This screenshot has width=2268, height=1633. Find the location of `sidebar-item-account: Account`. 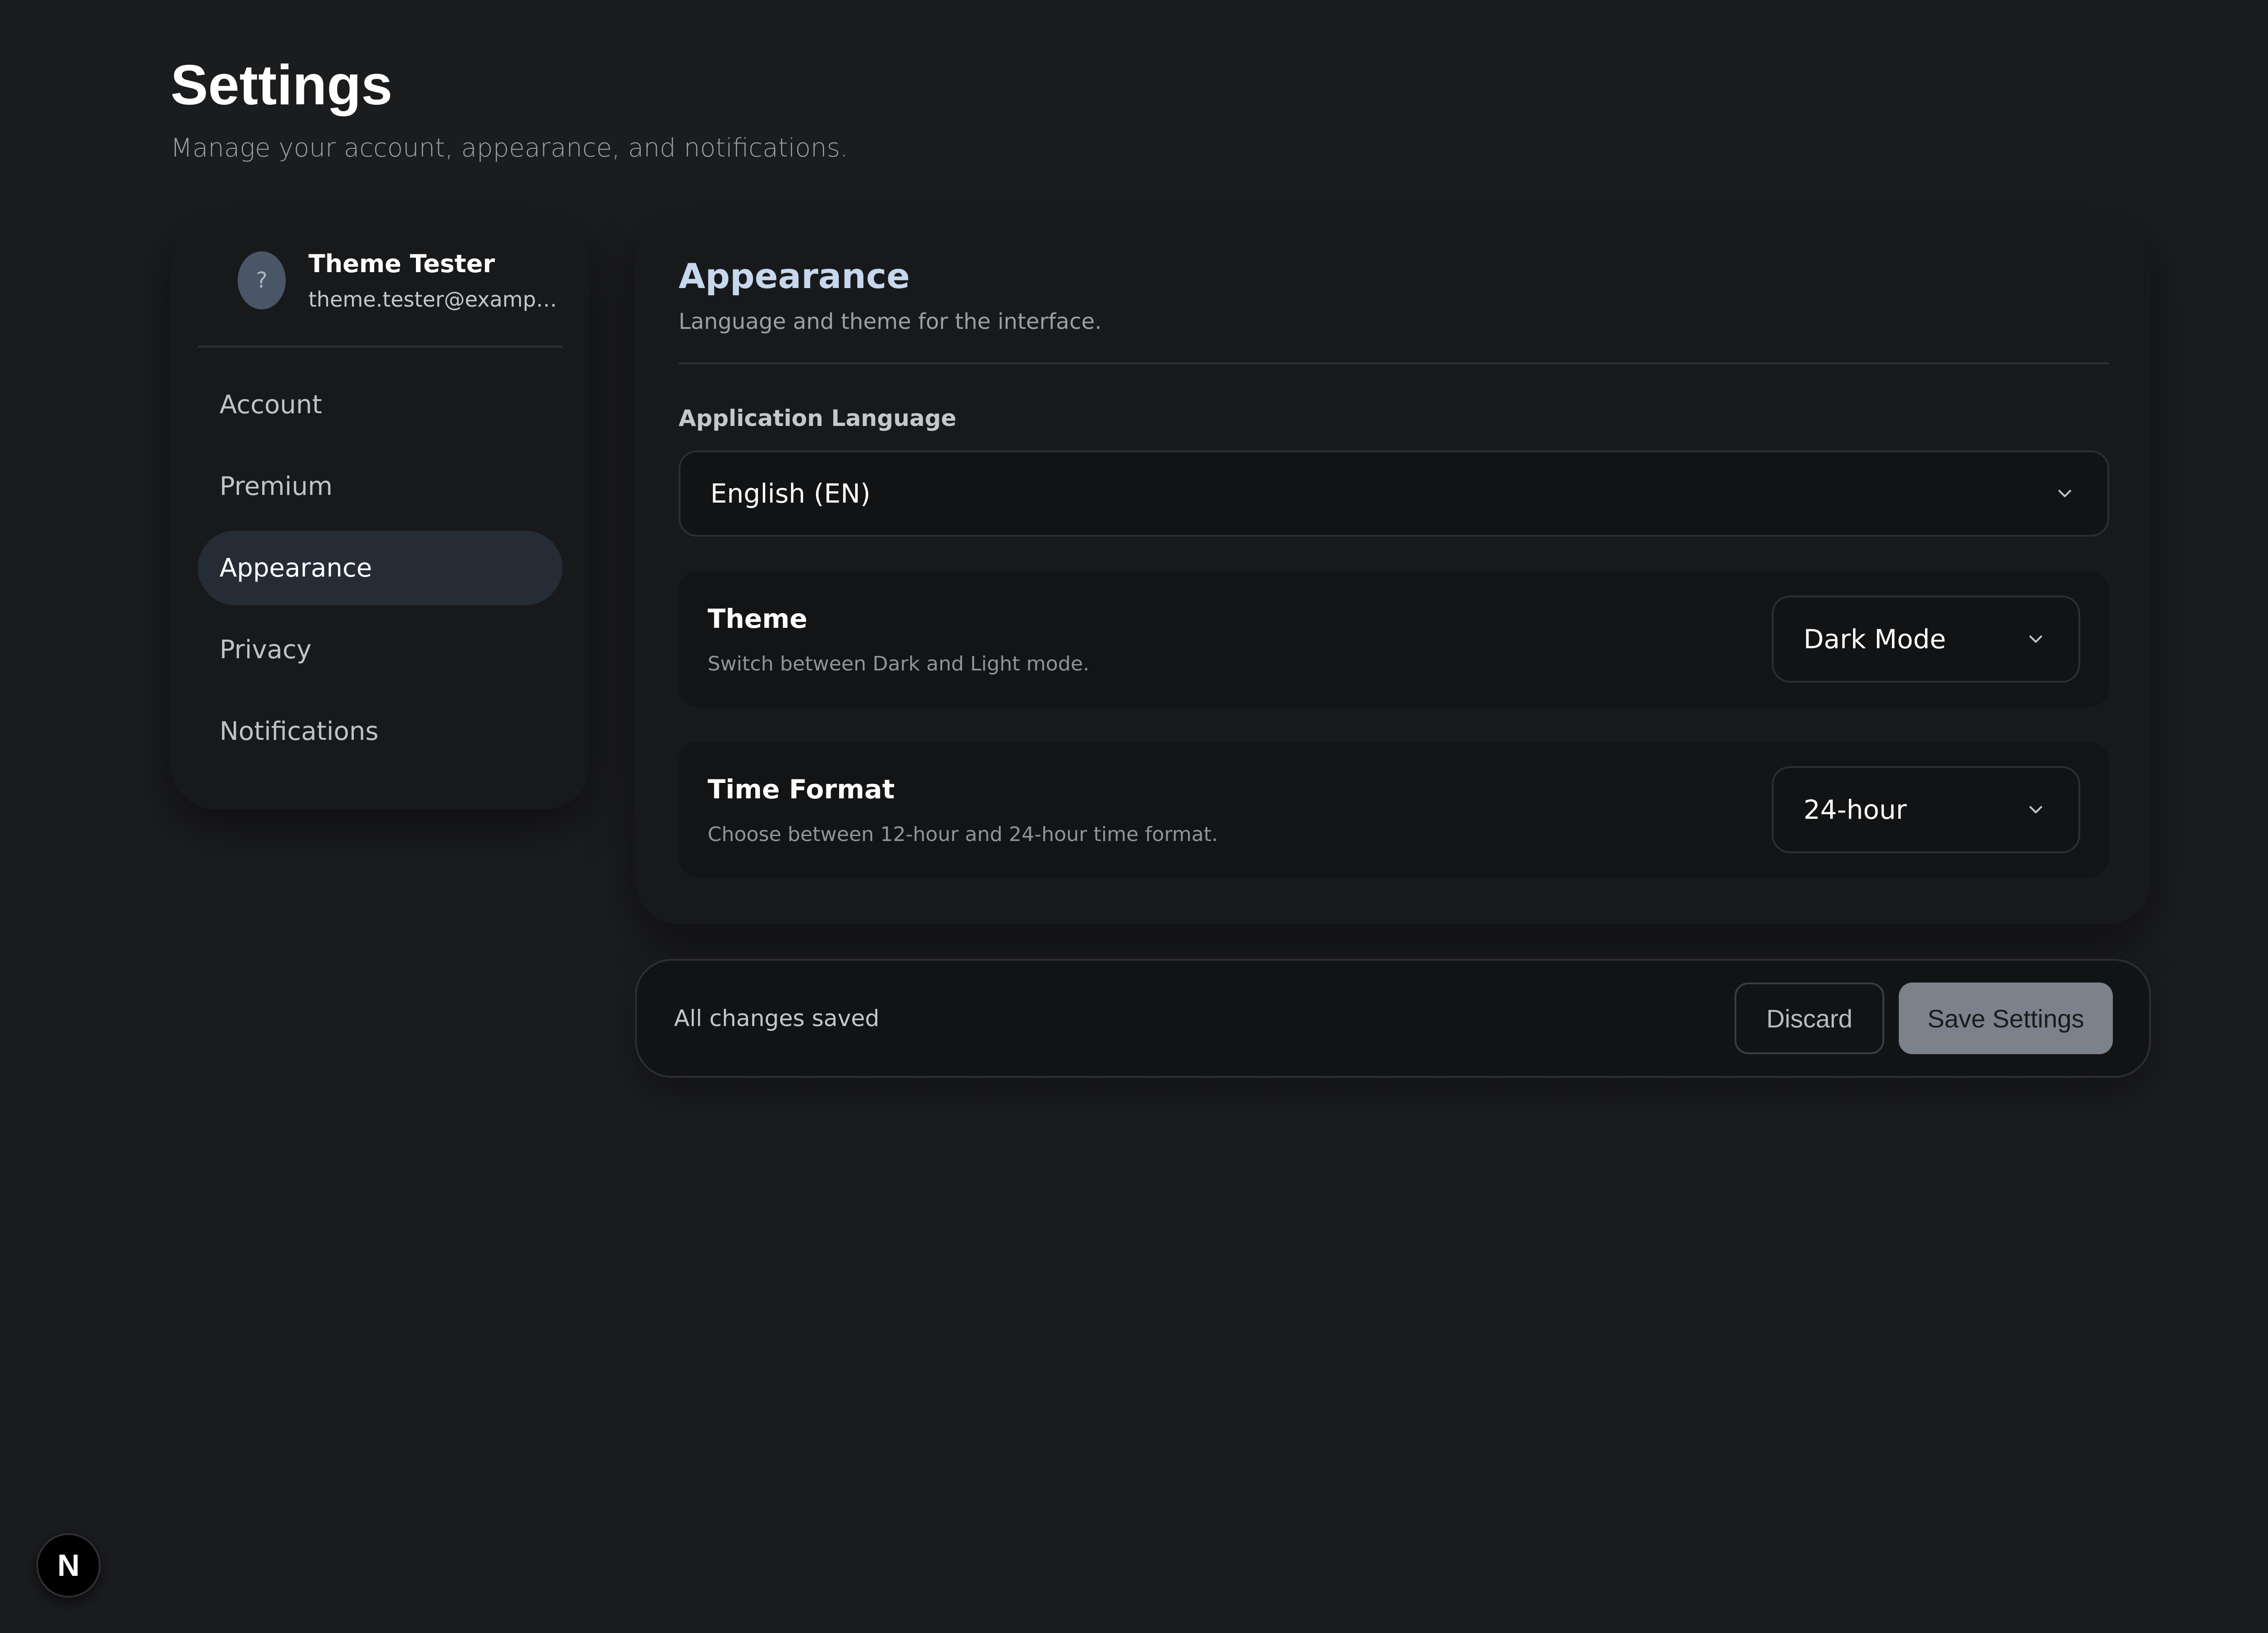

sidebar-item-account: Account is located at coordinates (380, 404).